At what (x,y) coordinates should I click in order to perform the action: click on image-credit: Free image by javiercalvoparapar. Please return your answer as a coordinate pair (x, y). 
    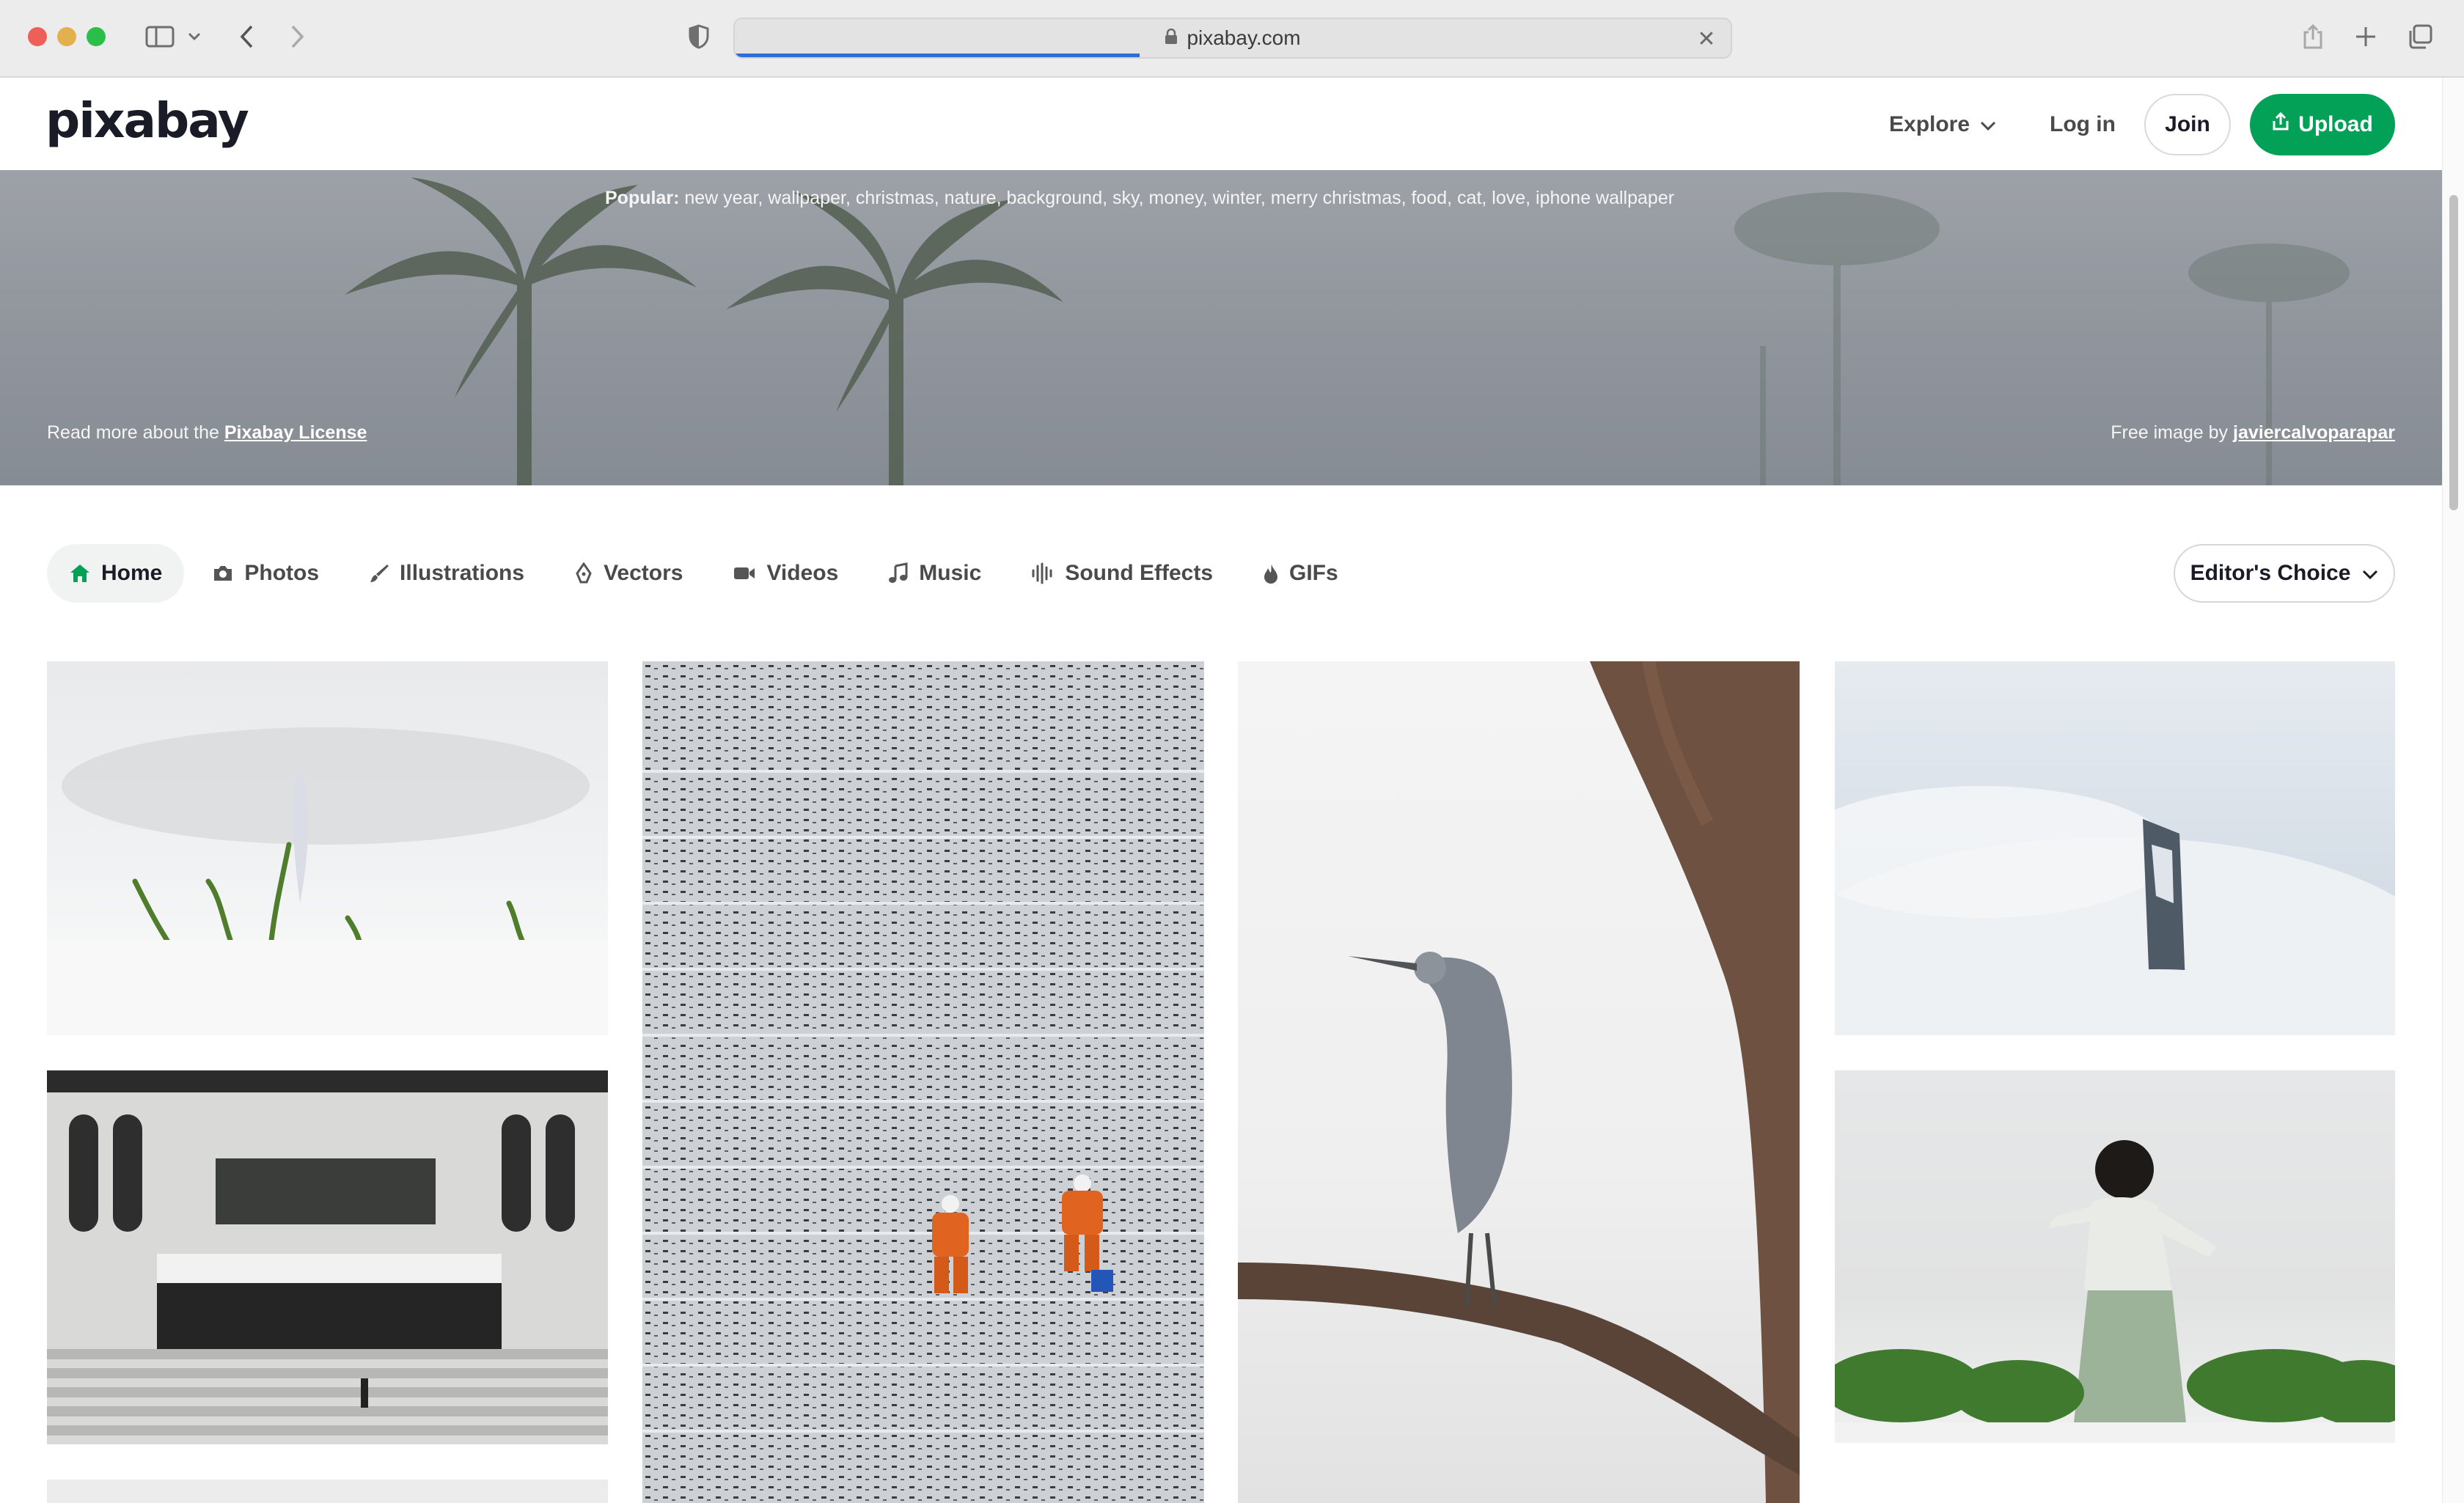
    Looking at the image, I should click on (2253, 433).